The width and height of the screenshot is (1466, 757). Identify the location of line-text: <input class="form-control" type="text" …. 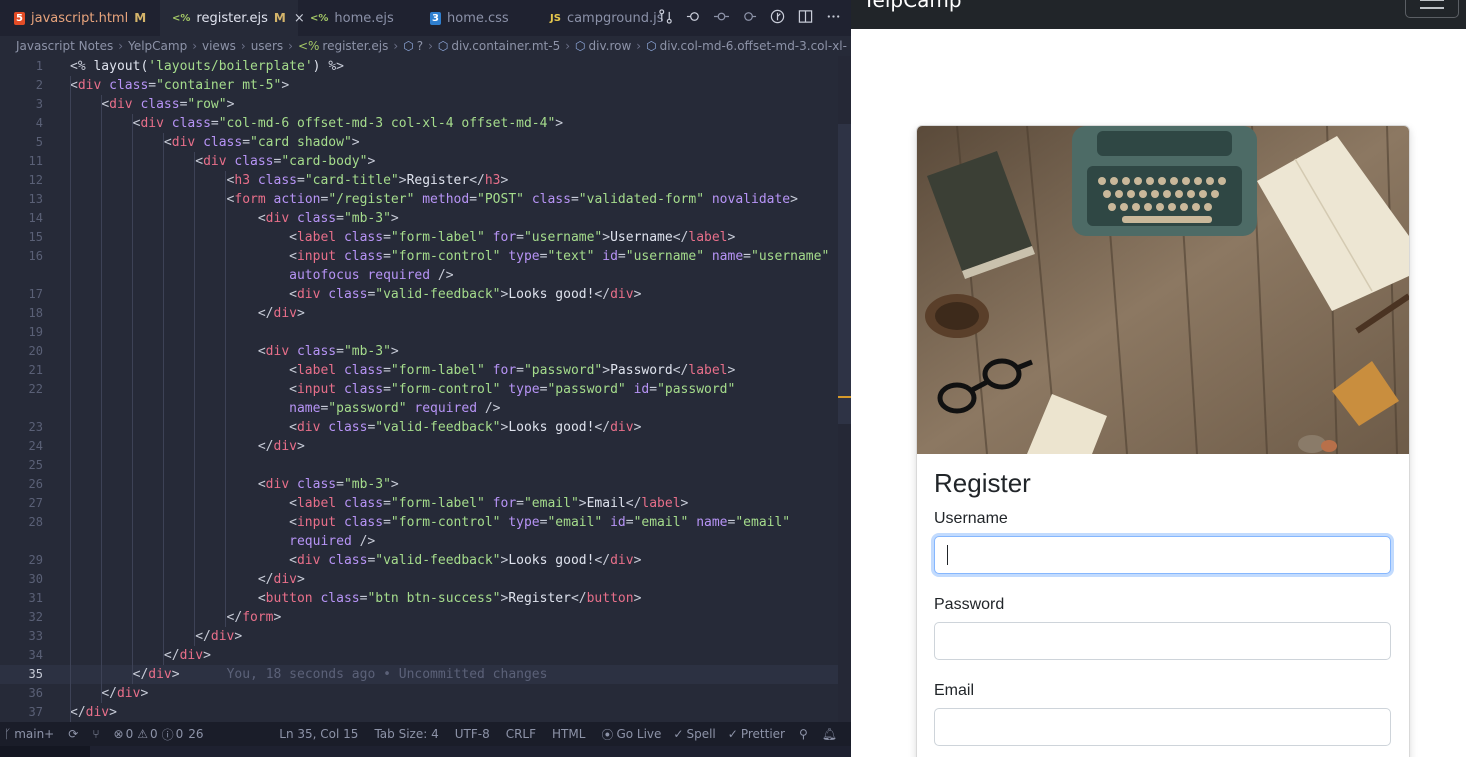
(559, 256).